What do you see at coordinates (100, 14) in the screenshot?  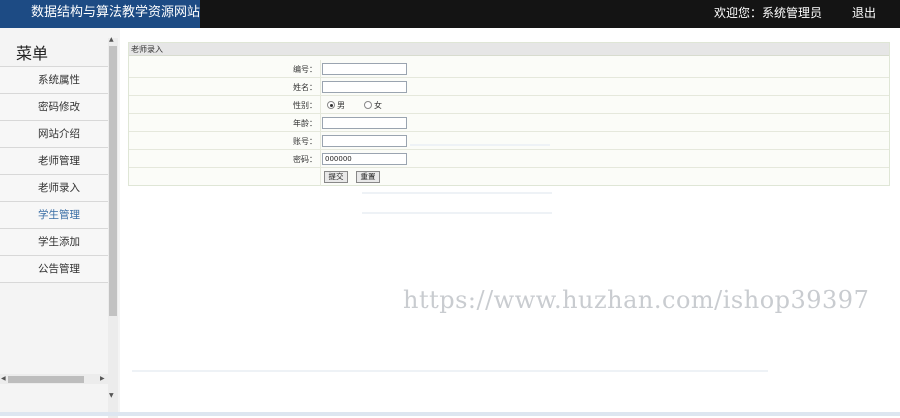 I see `site-title: 数据结构与算法教学资源网站` at bounding box center [100, 14].